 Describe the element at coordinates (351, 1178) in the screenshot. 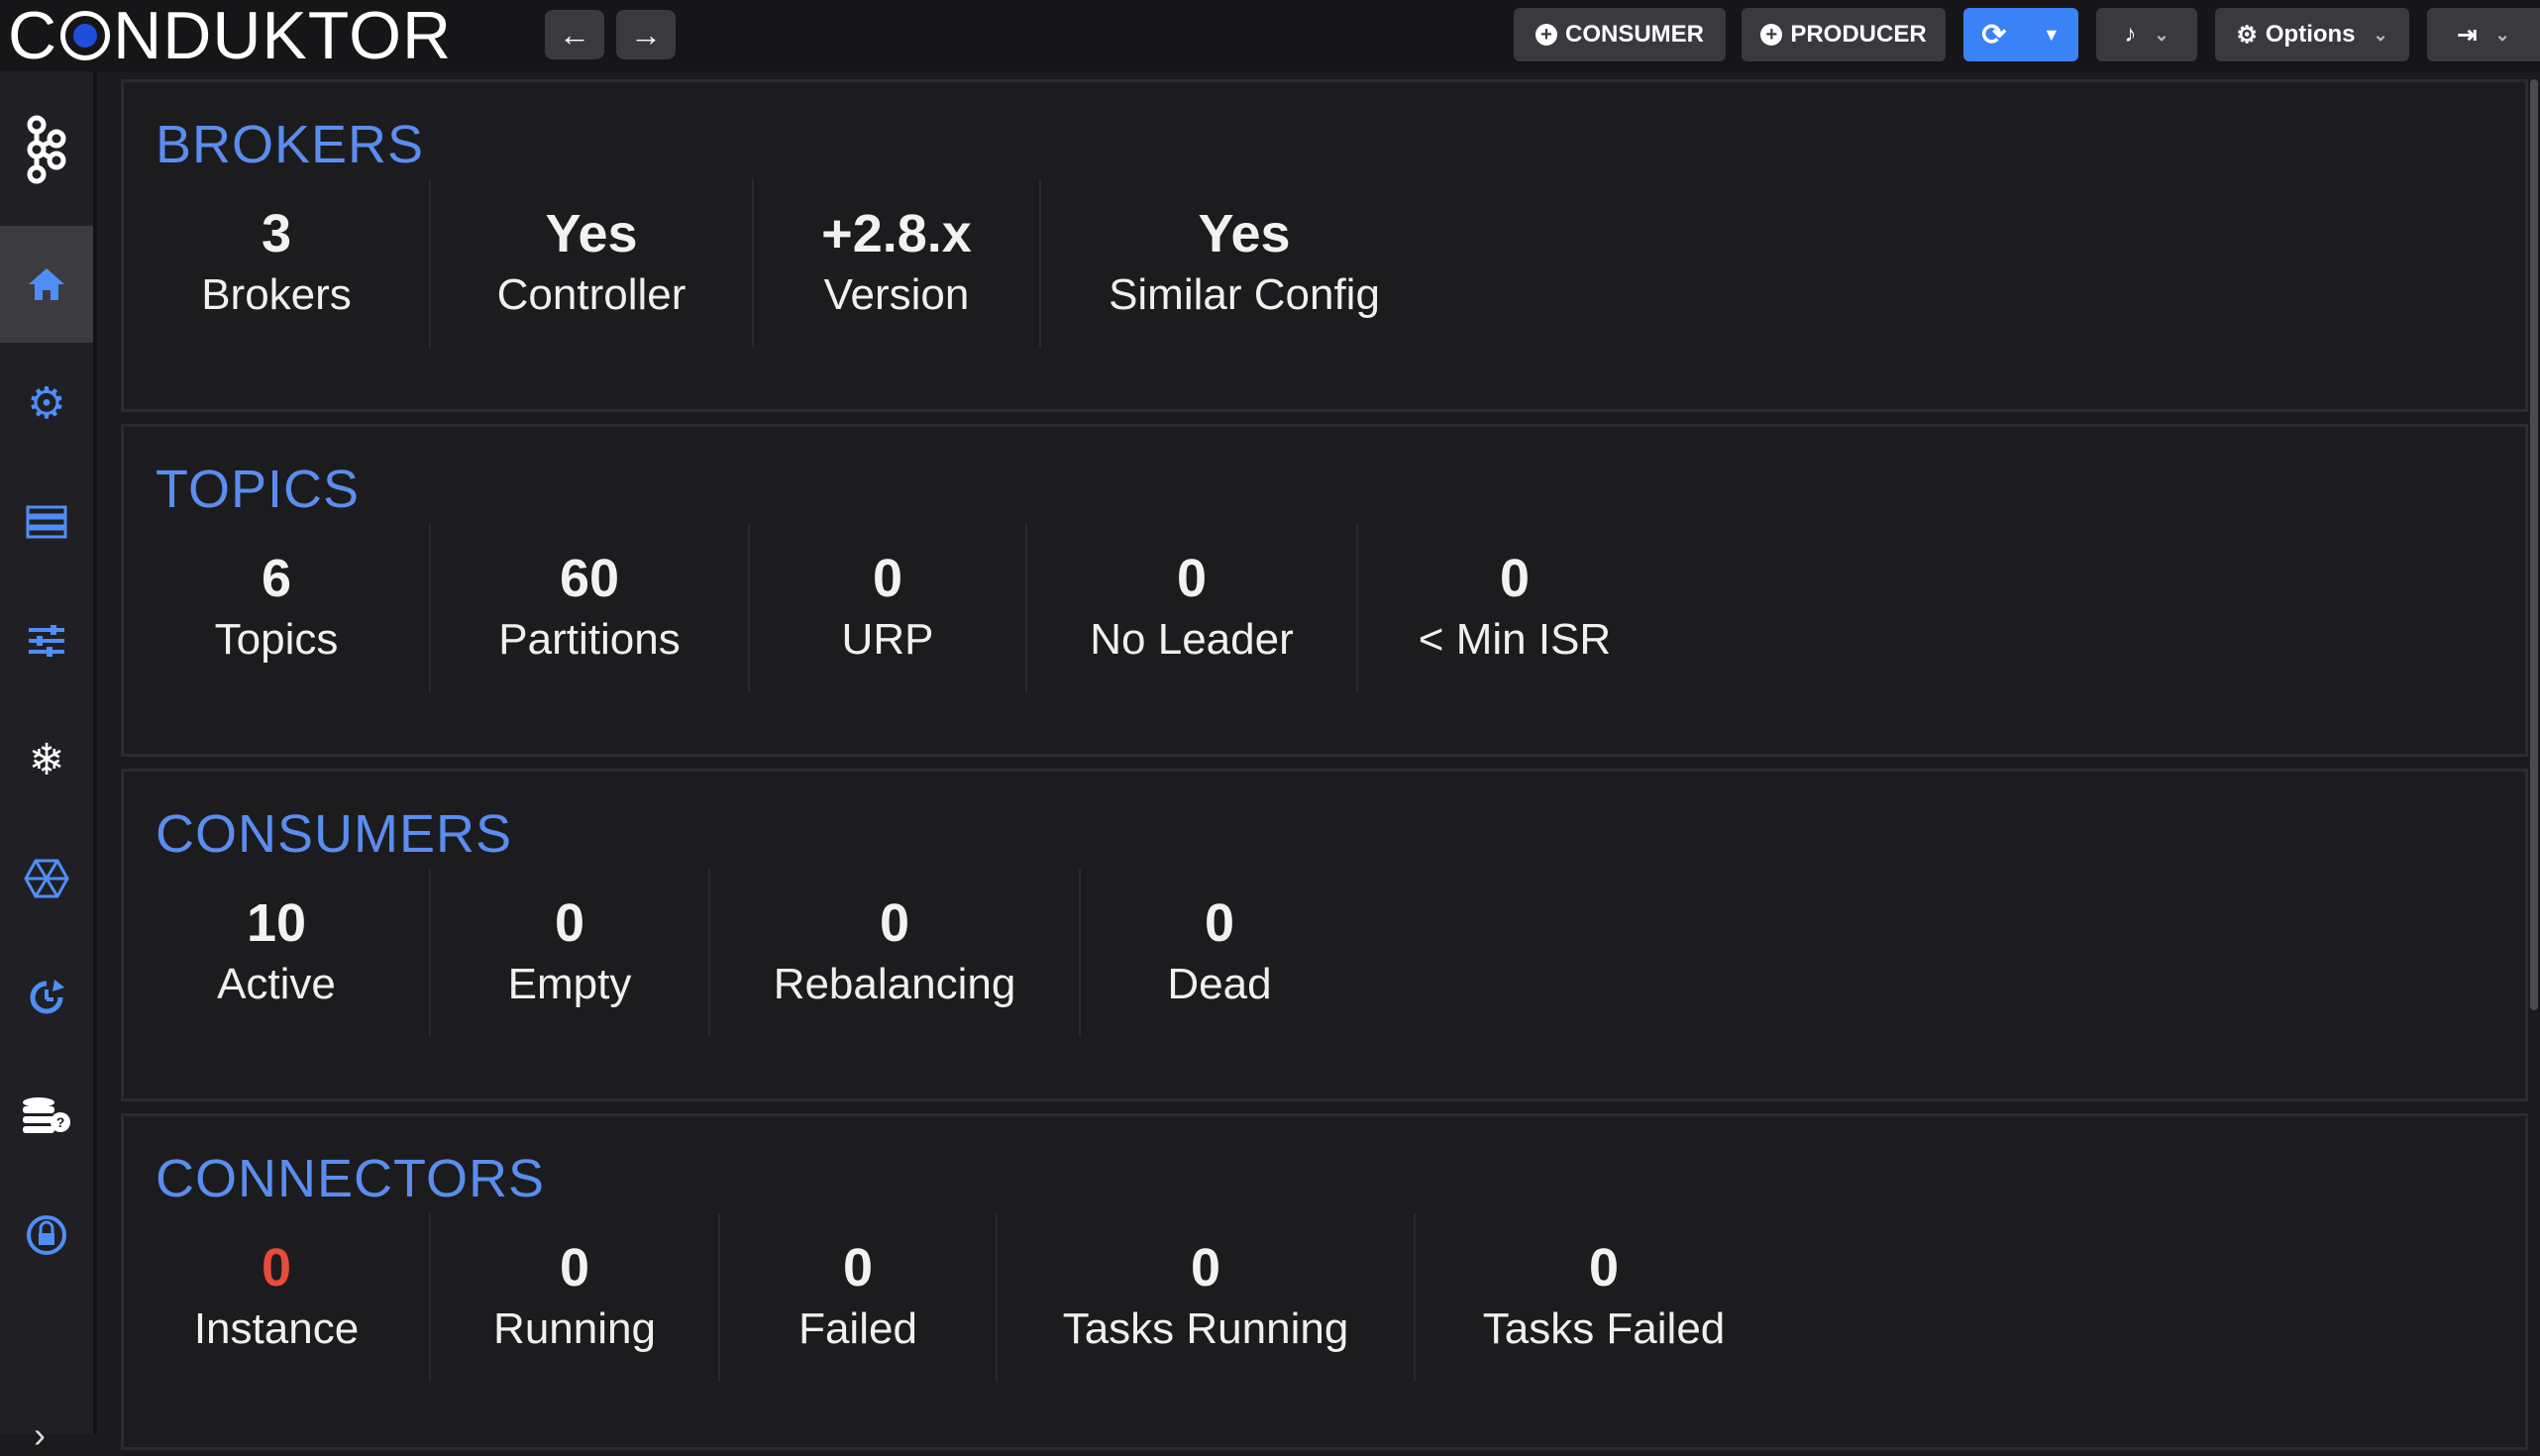

I see `connectors-title: CONNECTORS` at that location.